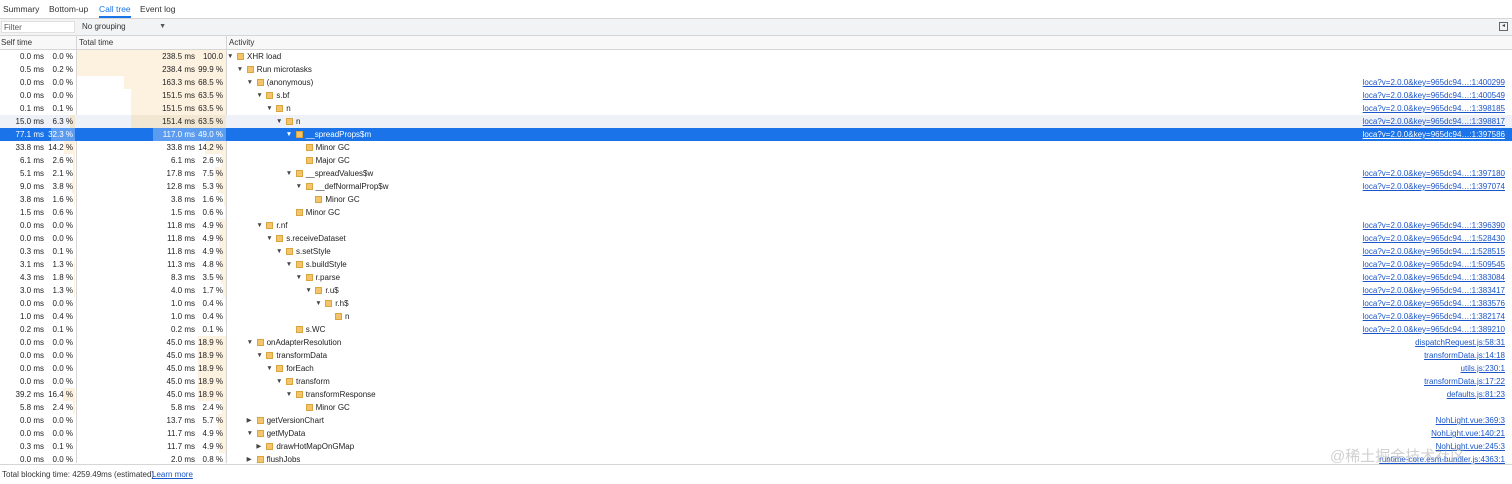  Describe the element at coordinates (1464, 381) in the screenshot. I see `source-link: transformData.js:17:22` at that location.